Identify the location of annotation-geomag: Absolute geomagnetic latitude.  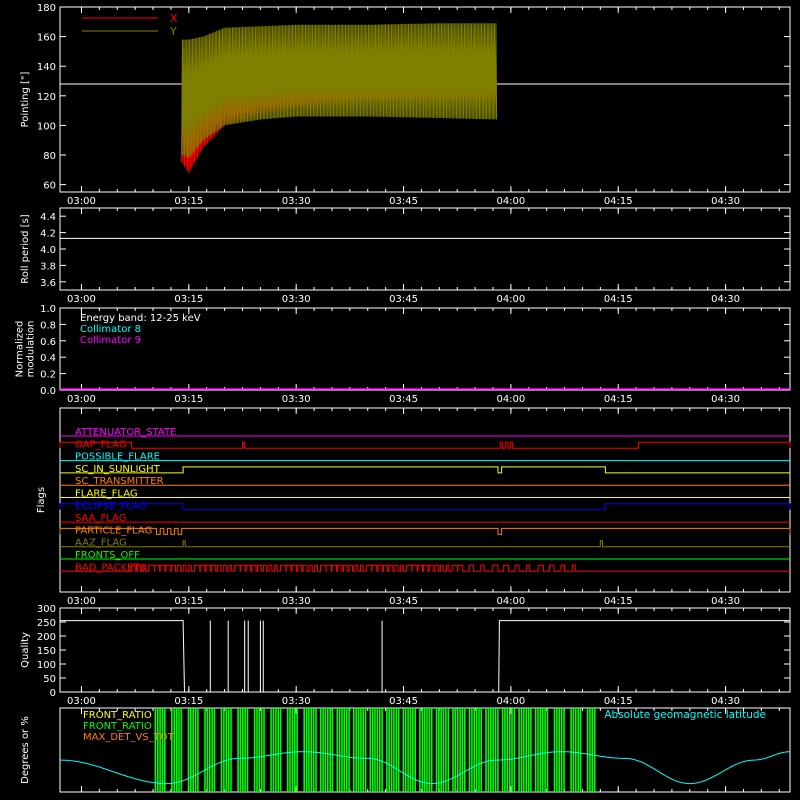
(685, 715).